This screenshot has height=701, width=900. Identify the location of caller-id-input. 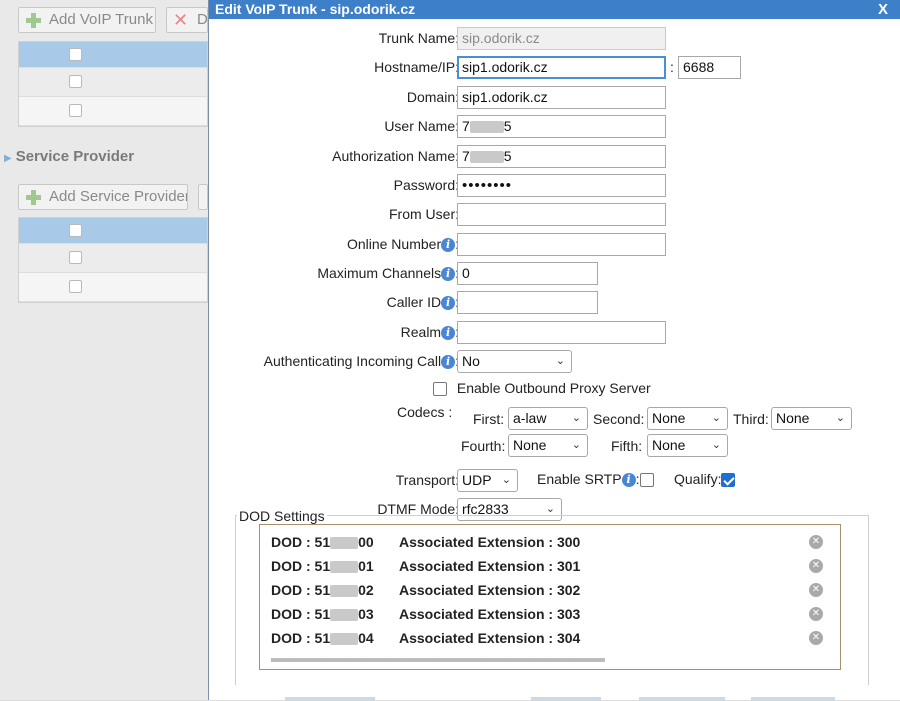
(527, 302).